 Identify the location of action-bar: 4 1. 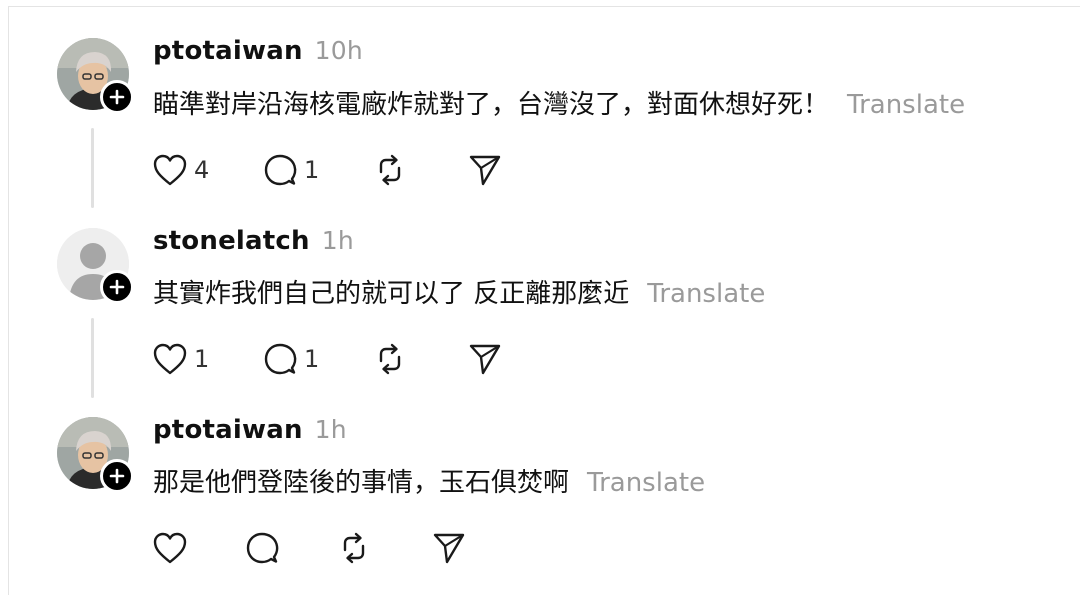
(339, 170).